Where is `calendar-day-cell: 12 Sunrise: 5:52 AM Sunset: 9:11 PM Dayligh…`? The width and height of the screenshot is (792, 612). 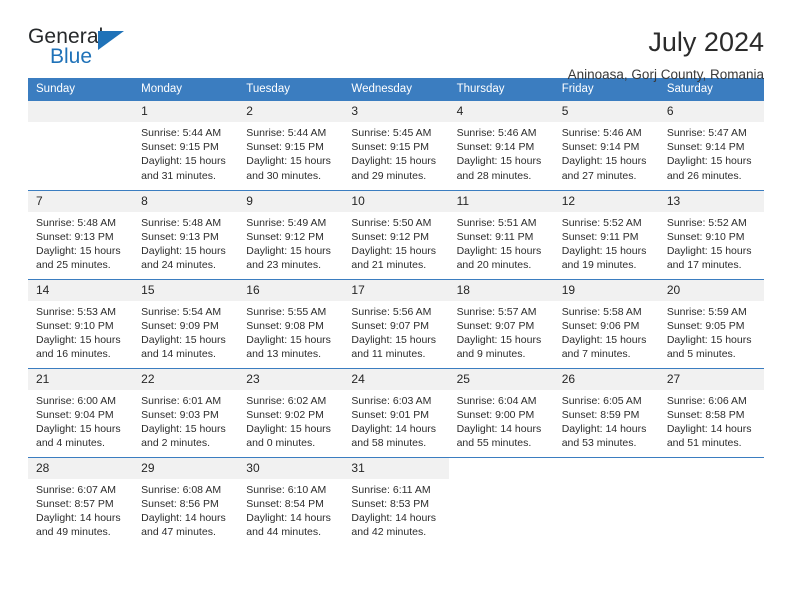
calendar-day-cell: 12 Sunrise: 5:52 AM Sunset: 9:11 PM Dayligh… is located at coordinates (606, 234).